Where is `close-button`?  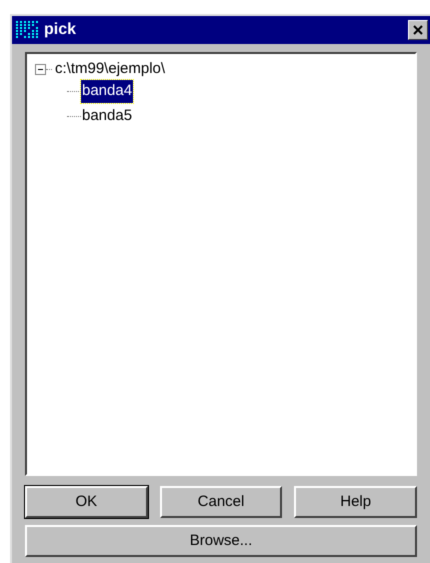 close-button is located at coordinates (418, 30).